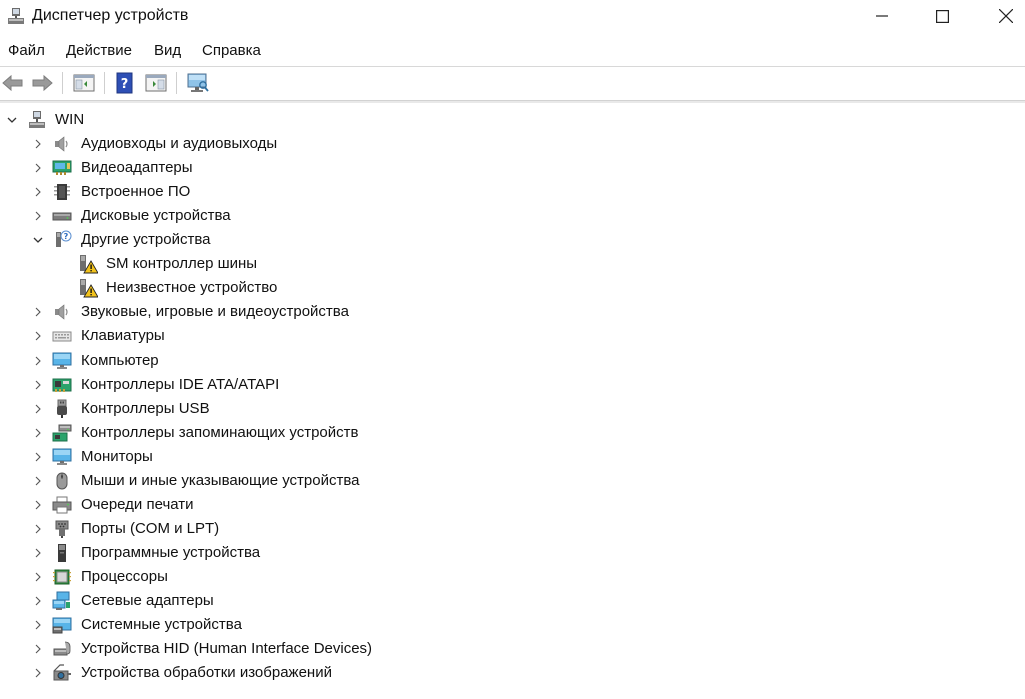 This screenshot has width=1025, height=699. I want to click on monitor-icon, so click(62, 456).